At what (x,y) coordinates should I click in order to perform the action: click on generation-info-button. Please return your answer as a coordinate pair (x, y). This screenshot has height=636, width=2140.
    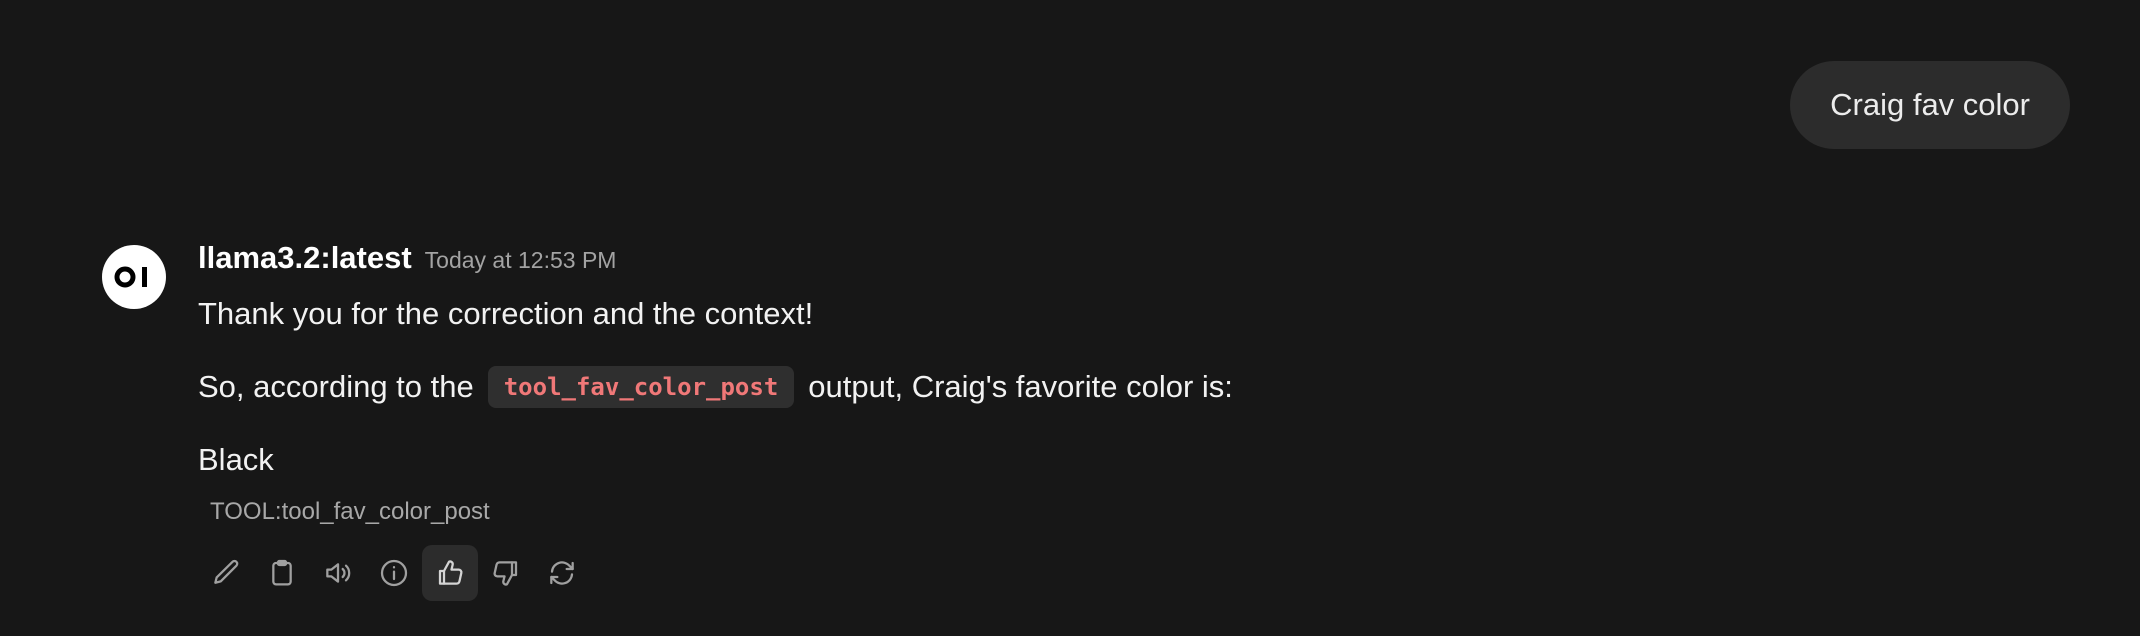
    Looking at the image, I should click on (394, 573).